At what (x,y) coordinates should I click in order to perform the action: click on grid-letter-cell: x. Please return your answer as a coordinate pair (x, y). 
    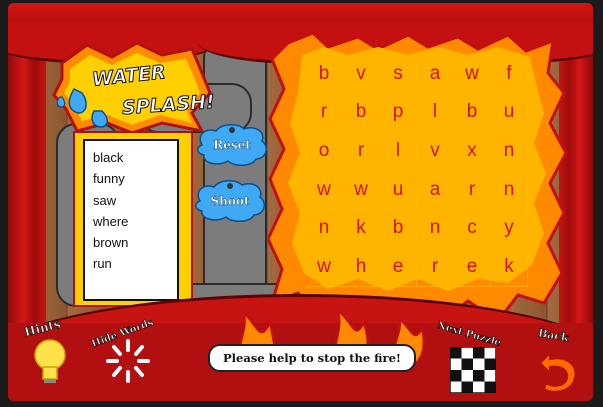
    Looking at the image, I should click on (472, 151).